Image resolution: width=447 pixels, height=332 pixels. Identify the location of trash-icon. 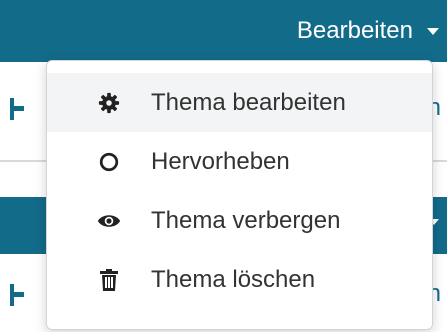
(109, 280).